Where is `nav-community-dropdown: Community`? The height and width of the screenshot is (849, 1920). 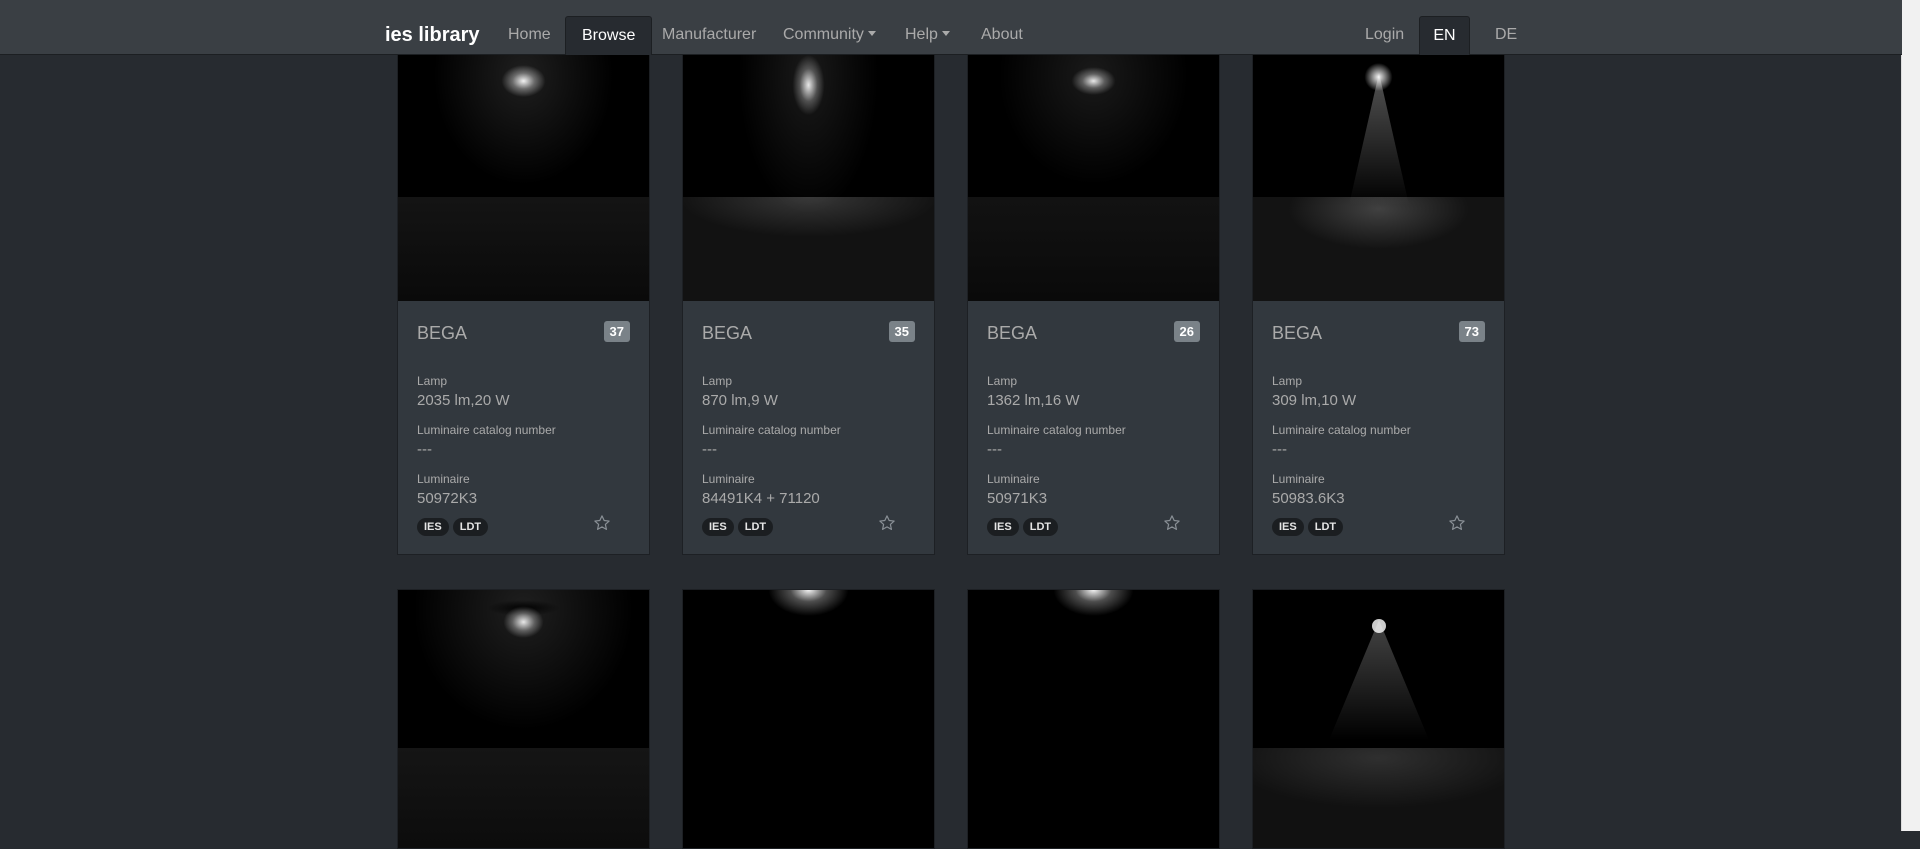 nav-community-dropdown: Community is located at coordinates (829, 27).